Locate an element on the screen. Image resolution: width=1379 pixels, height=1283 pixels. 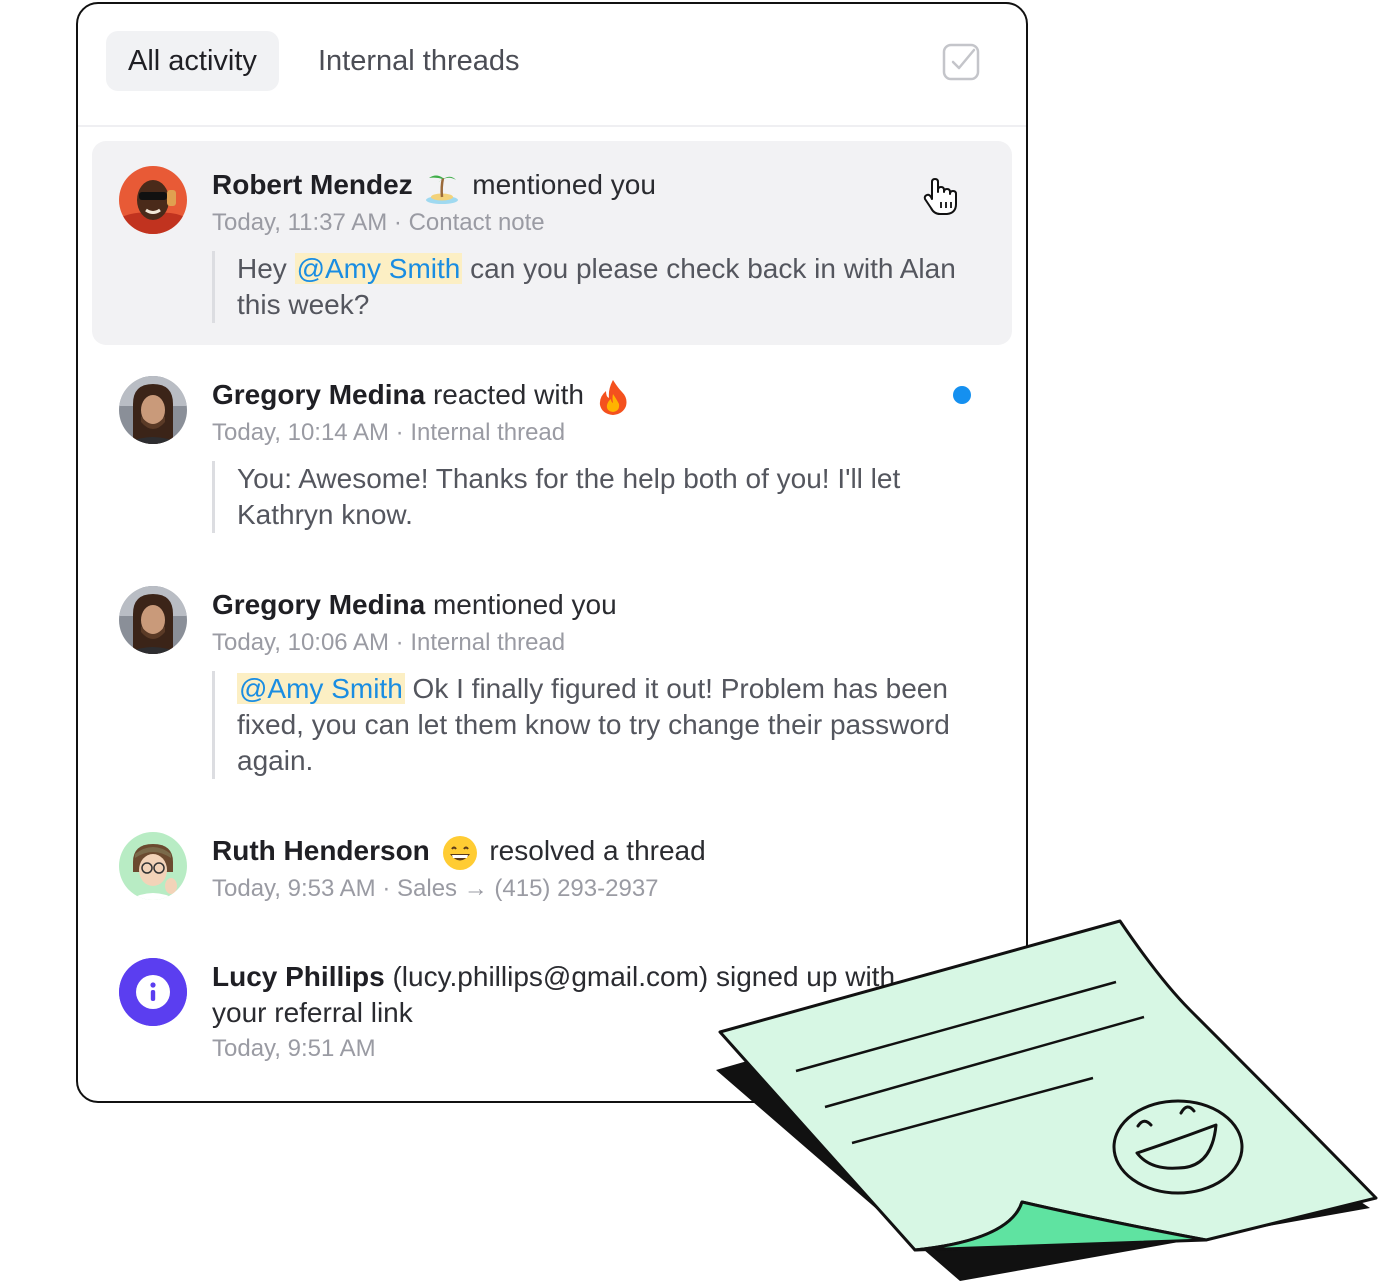
smiley-paper-illustration is located at coordinates (1047, 1100).